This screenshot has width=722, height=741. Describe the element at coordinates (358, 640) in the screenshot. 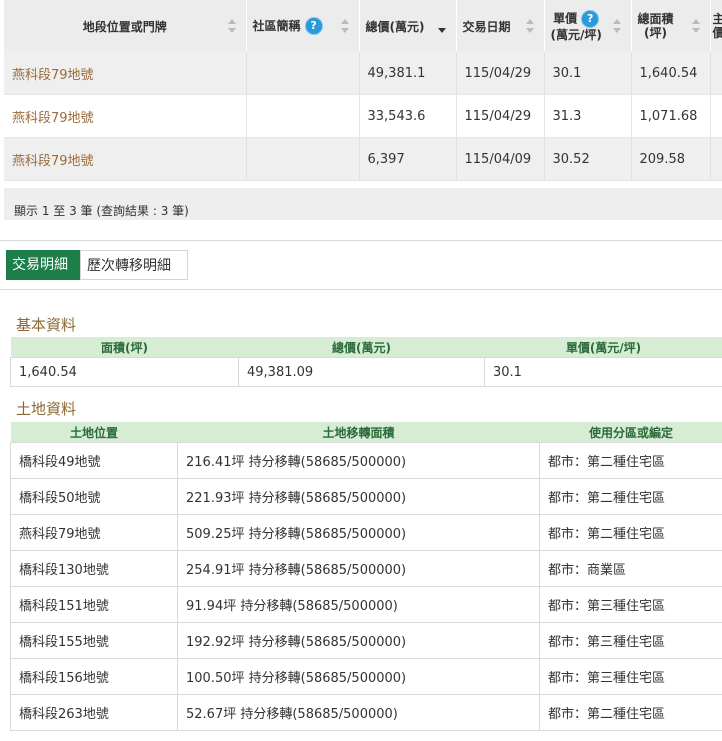

I see `land-area: 192.92坪 持分移轉(58685/500000)` at that location.